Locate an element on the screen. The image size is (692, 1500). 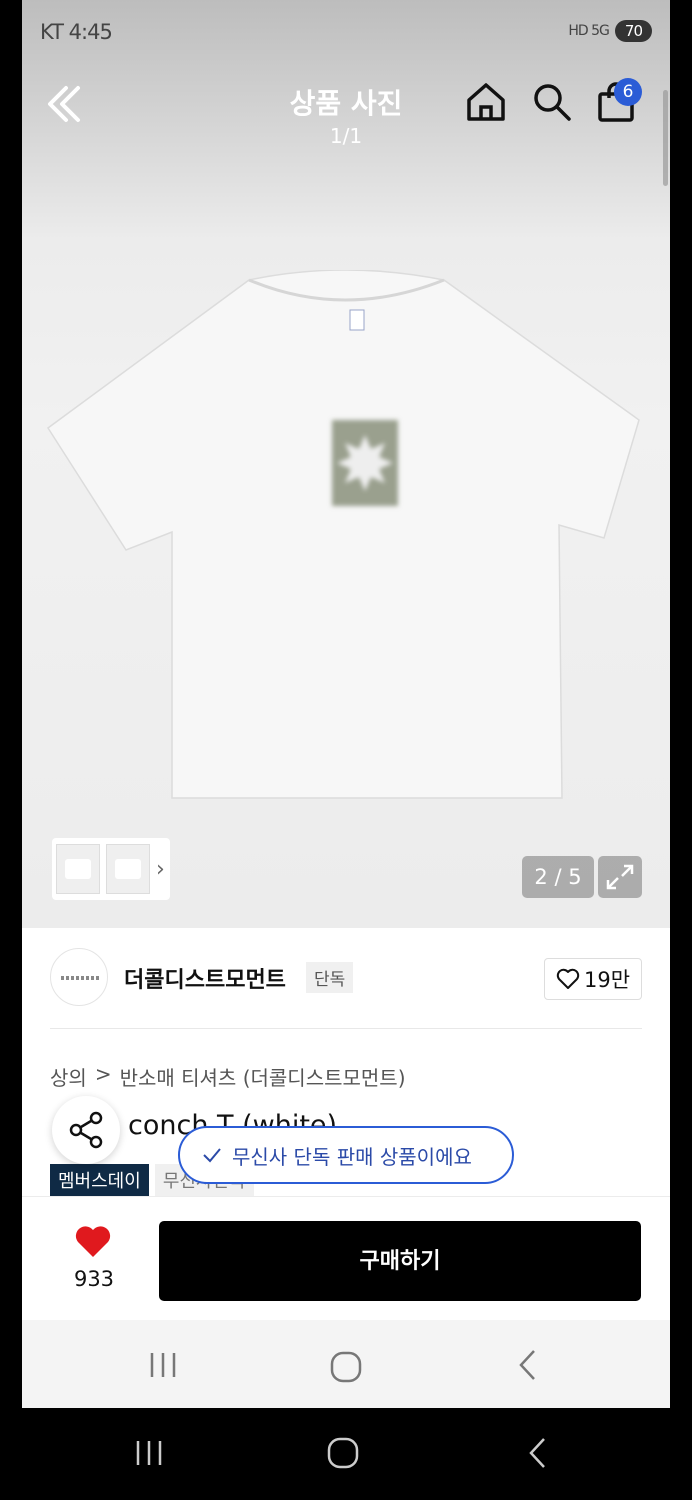
brand-like-button: 19만 is located at coordinates (593, 979).